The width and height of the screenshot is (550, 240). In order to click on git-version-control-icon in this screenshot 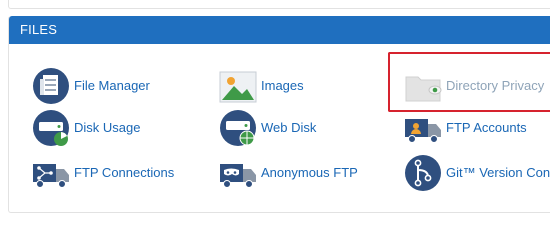, I will do `click(423, 173)`.